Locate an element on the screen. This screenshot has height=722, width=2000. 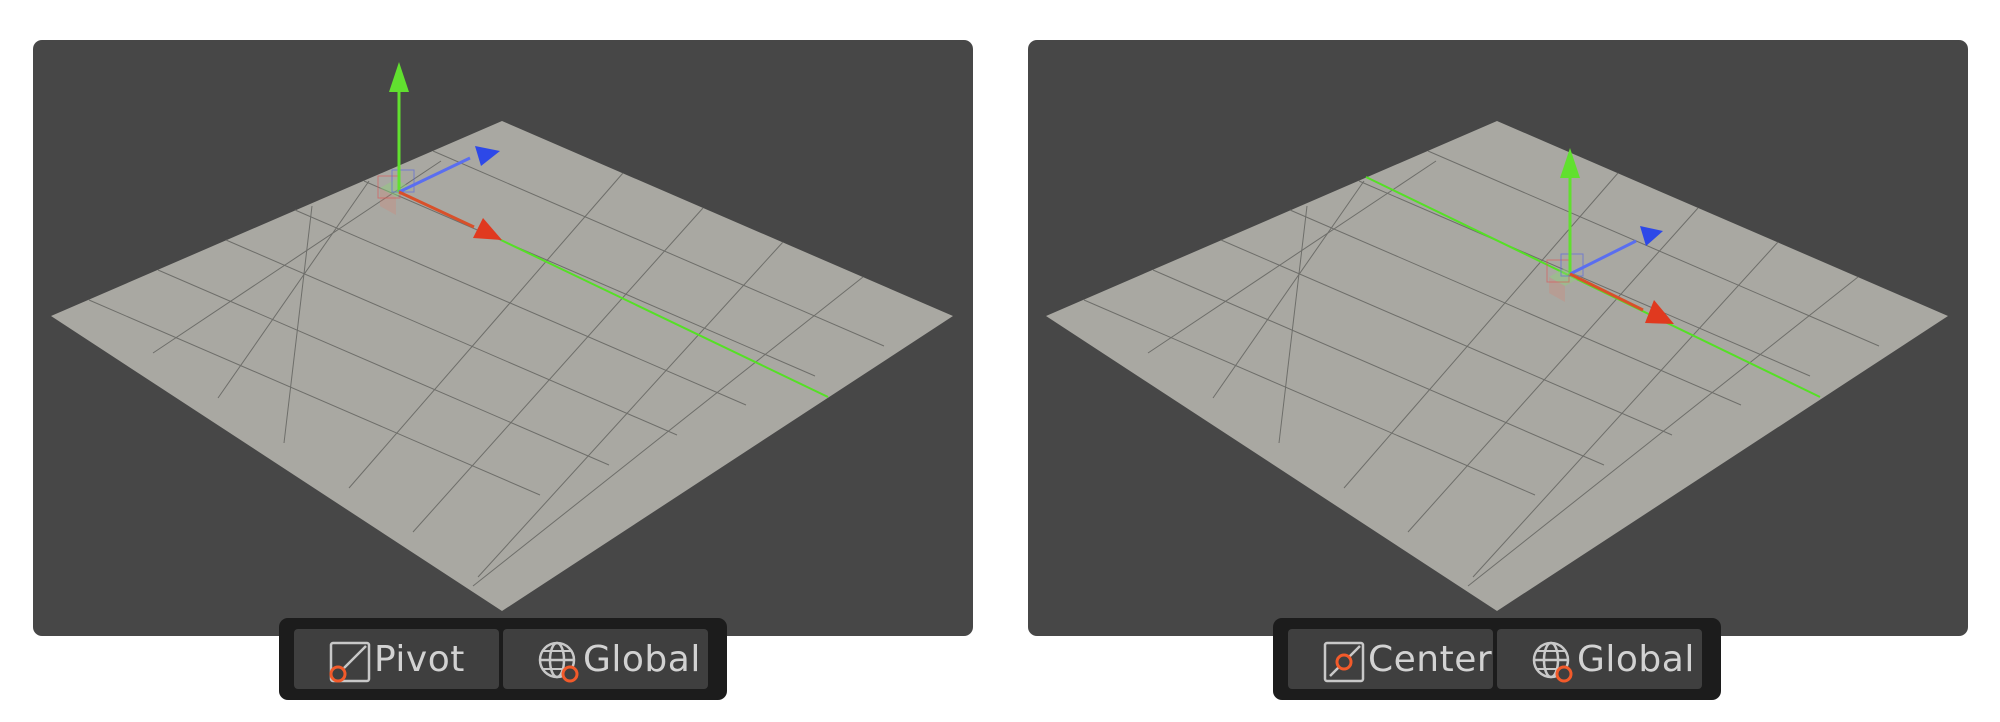
handle-toolbar-right: Center Global is located at coordinates (1497, 659).